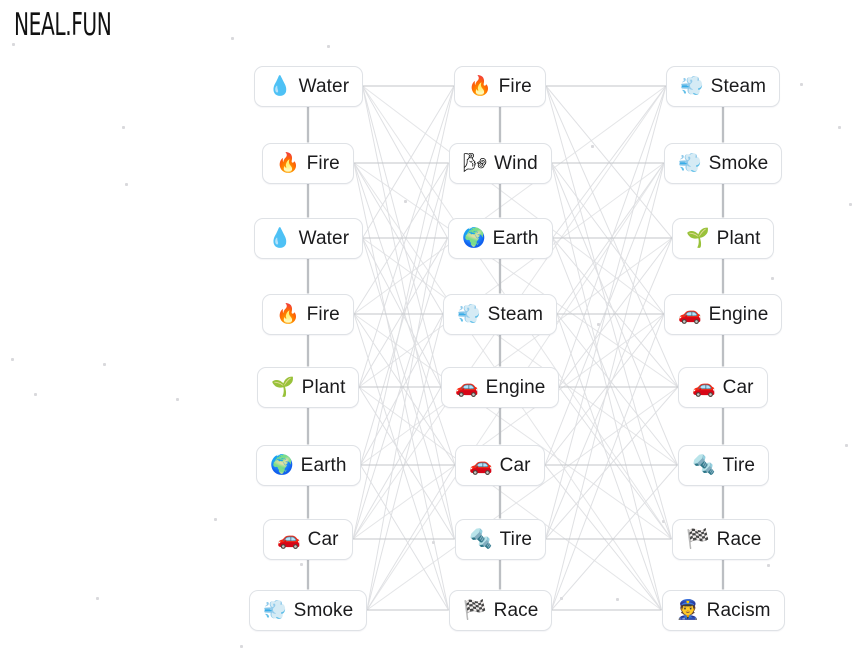 The width and height of the screenshot is (863, 658). What do you see at coordinates (738, 610) in the screenshot?
I see `element-node-label: Racism` at bounding box center [738, 610].